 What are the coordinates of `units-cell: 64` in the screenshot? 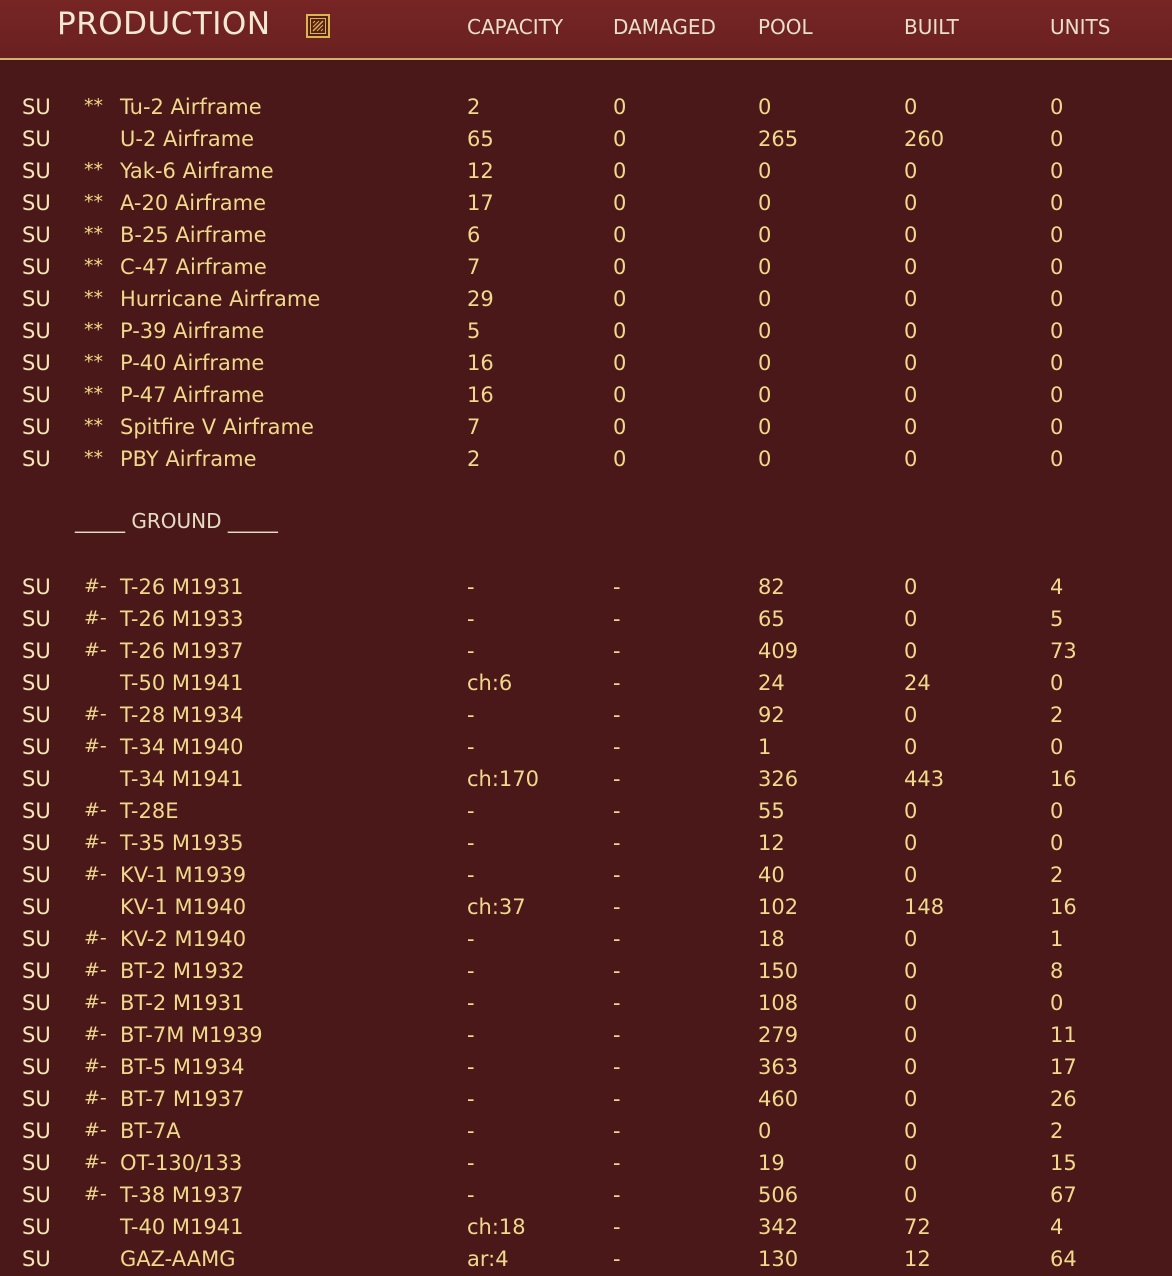 It's located at (1063, 1259).